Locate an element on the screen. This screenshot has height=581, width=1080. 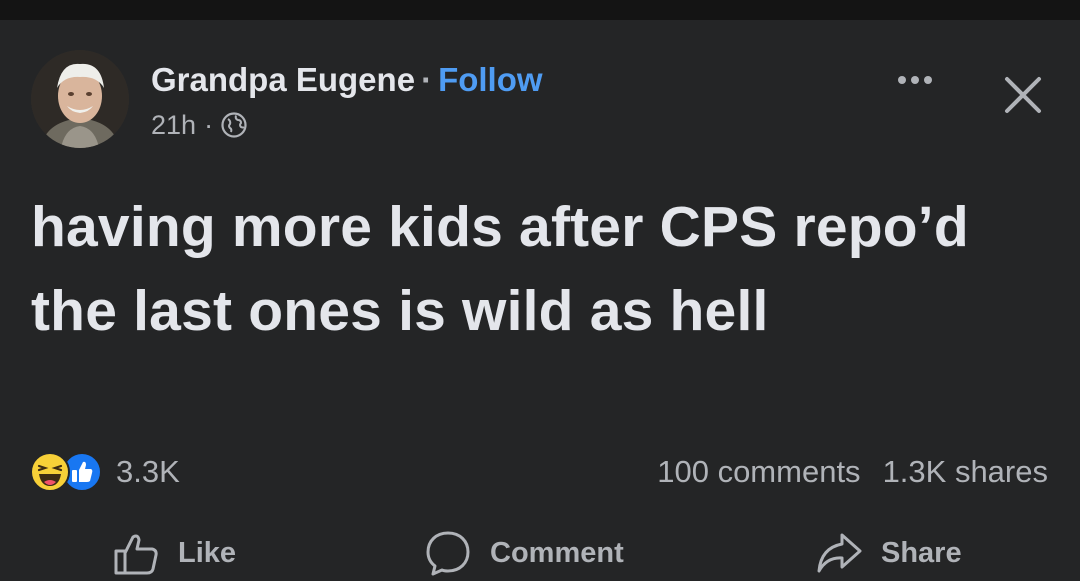
comments-count: 100 comments is located at coordinates (758, 472).